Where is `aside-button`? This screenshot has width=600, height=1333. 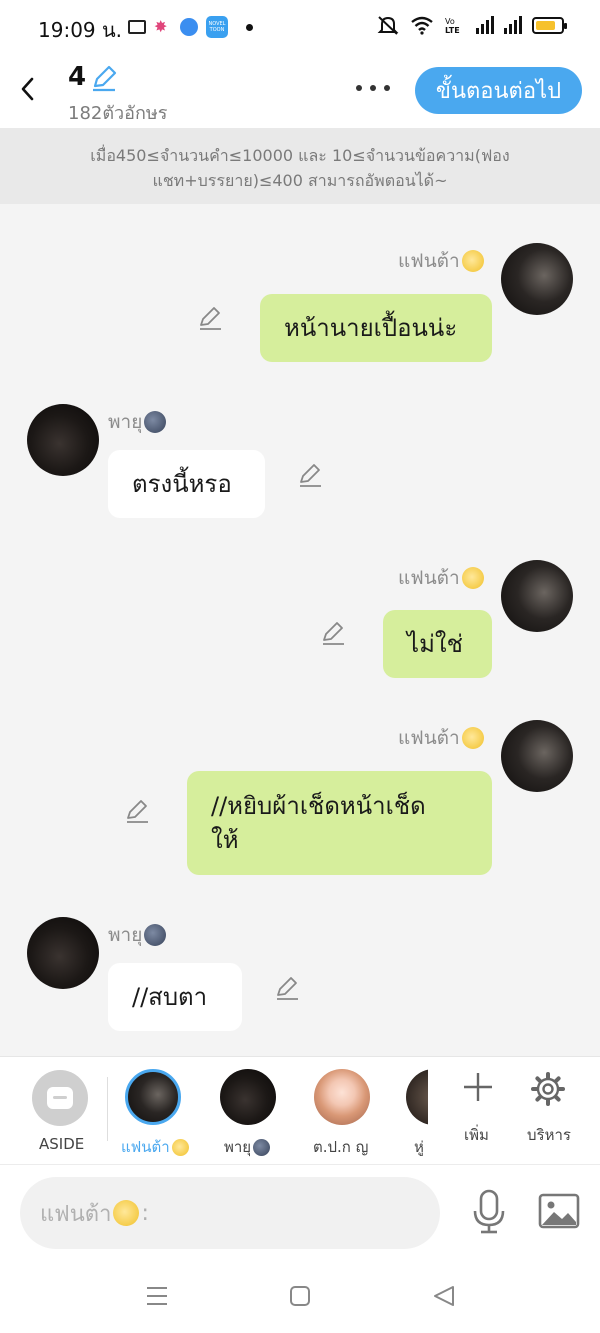 aside-button is located at coordinates (60, 1098).